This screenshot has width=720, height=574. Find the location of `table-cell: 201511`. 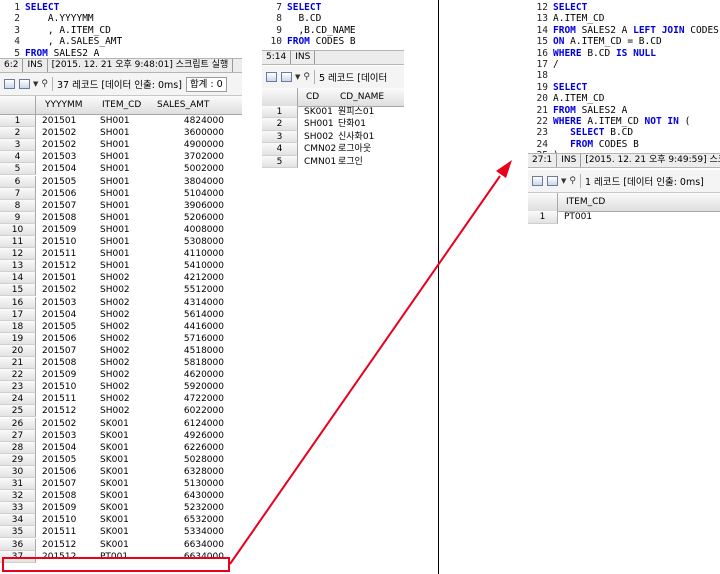

table-cell: 201511 is located at coordinates (59, 399).